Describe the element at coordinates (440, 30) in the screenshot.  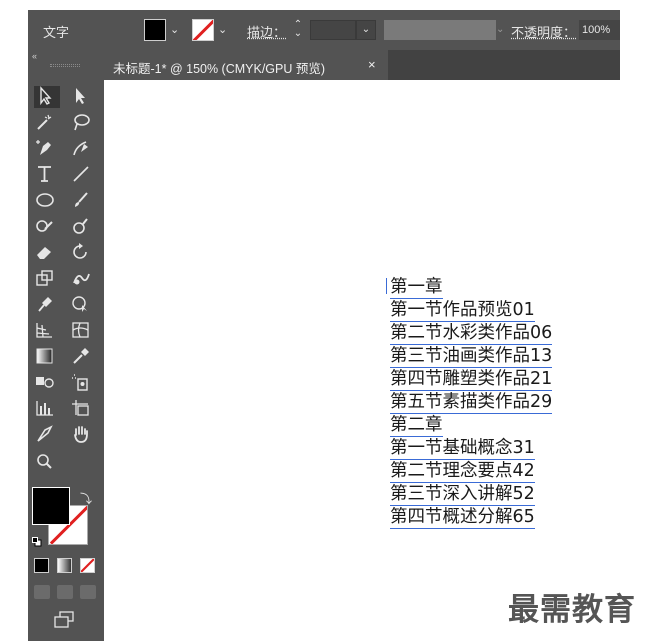
I see `variable-width-profile-field` at that location.